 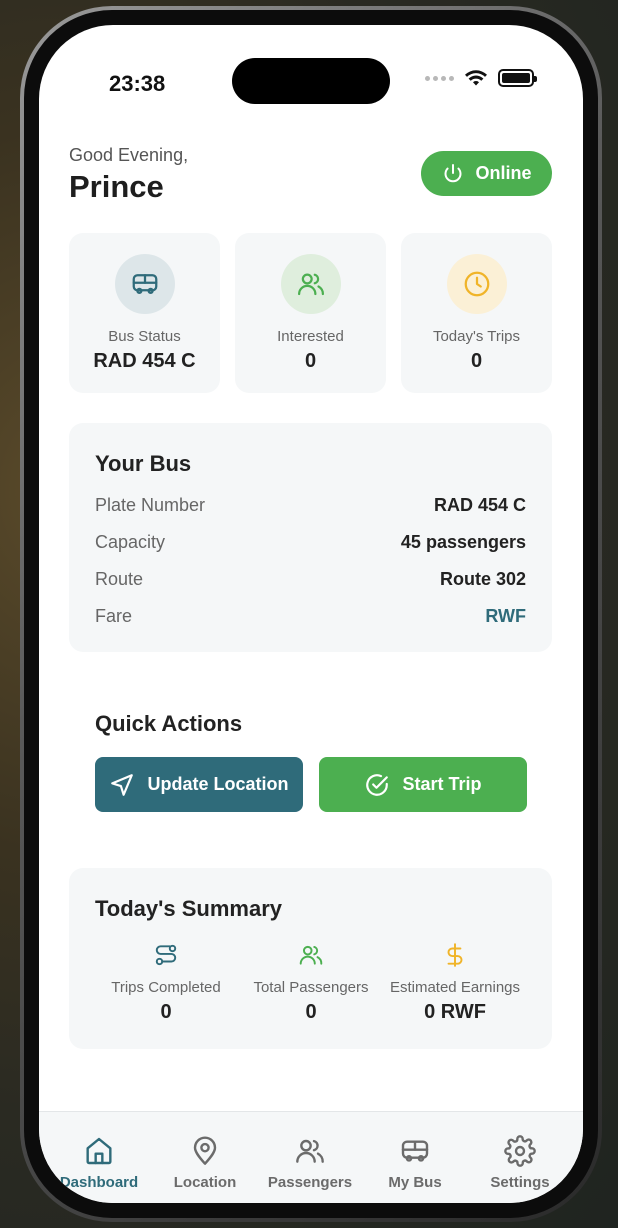 I want to click on bus-row-value: Route 302, so click(x=482, y=579).